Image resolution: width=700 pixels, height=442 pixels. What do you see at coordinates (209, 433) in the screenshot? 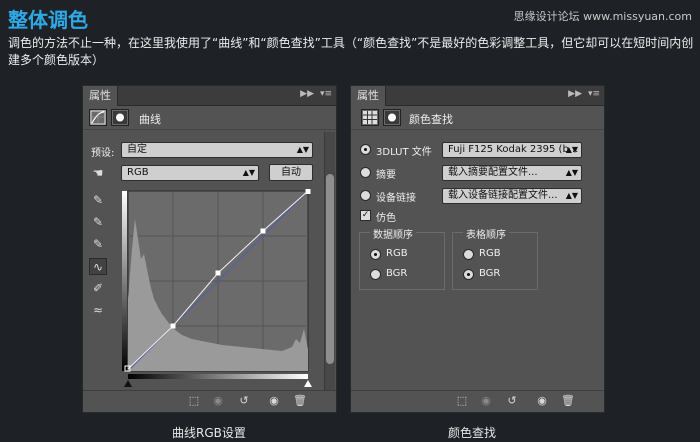
I see `curves-caption: 曲线RGB设置` at bounding box center [209, 433].